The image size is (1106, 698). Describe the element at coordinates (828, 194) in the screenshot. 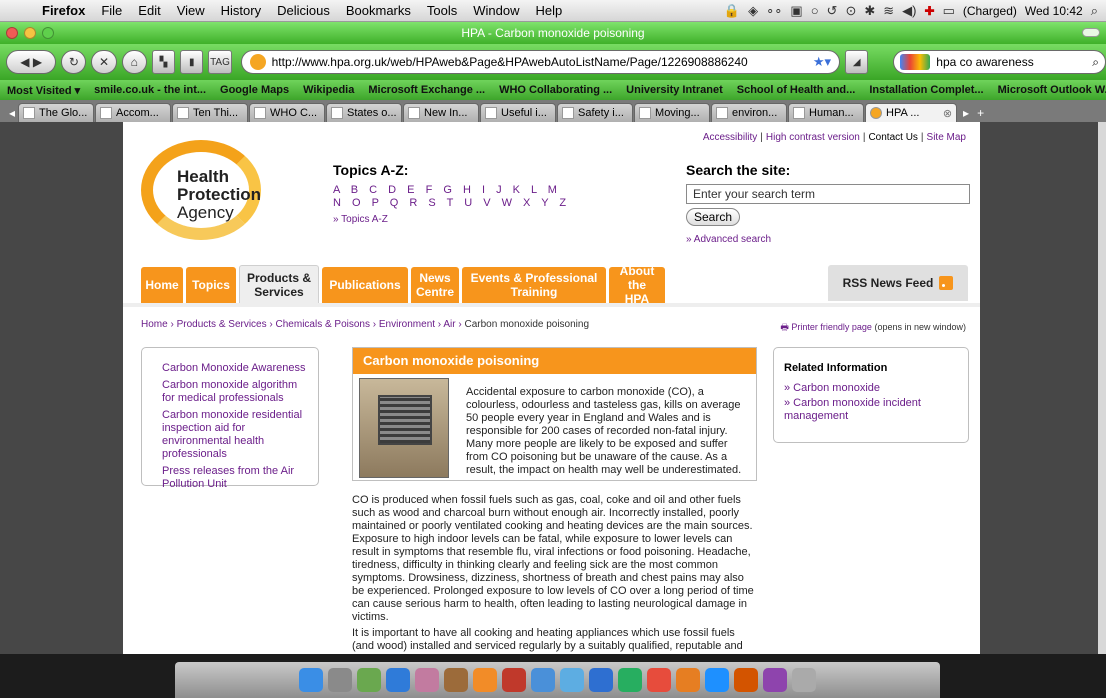

I see `site-search-input: Enter your search term` at that location.